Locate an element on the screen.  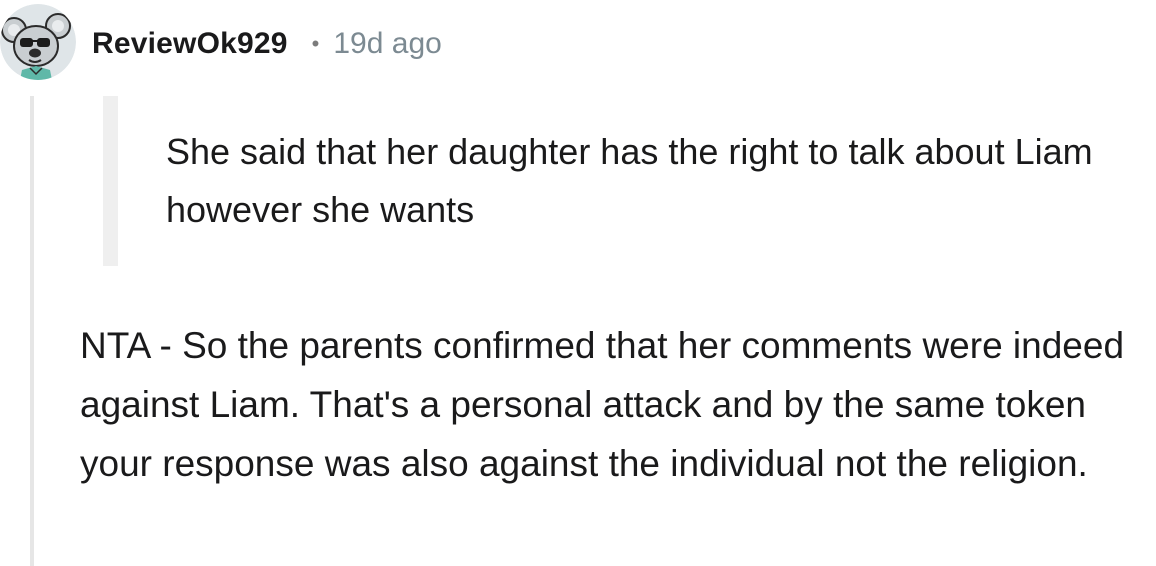
timestamp: 19d ago is located at coordinates (387, 43).